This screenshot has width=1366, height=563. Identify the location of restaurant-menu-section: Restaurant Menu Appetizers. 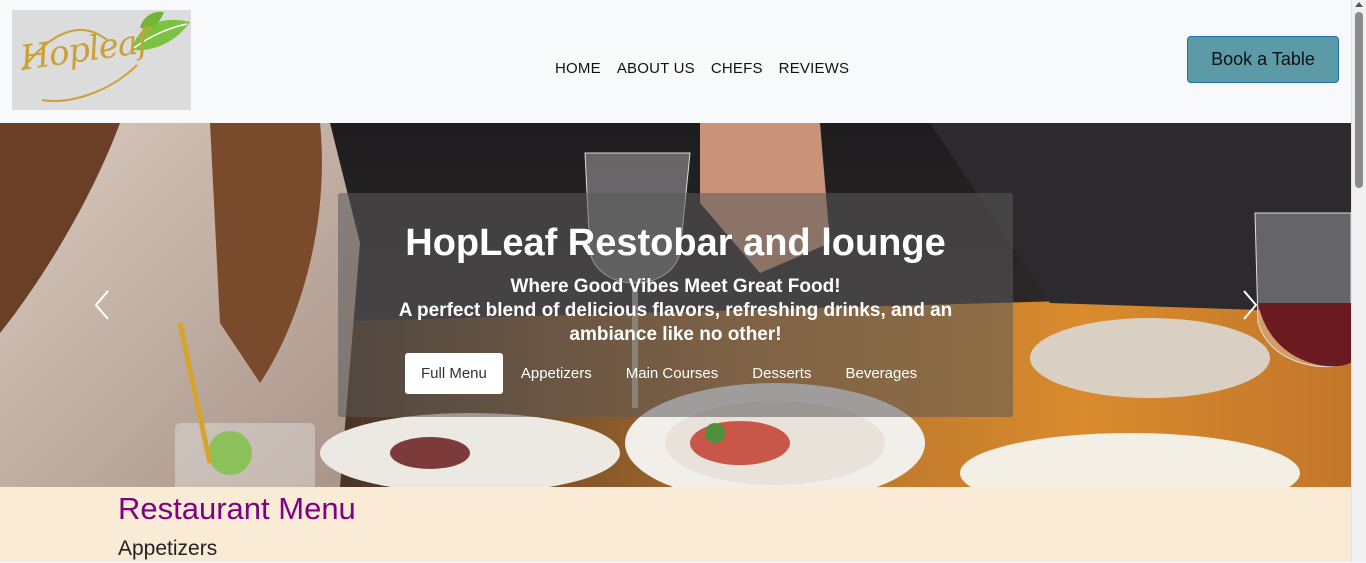
(675, 524).